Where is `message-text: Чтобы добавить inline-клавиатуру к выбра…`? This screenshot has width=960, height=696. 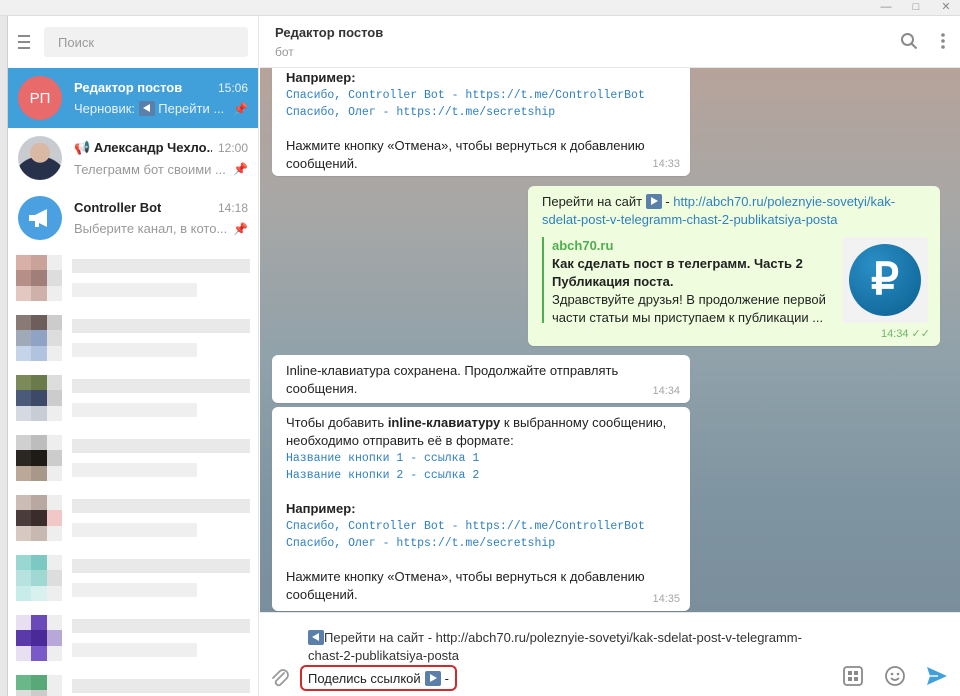 message-text: Чтобы добавить inline-клавиатуру к выбра… is located at coordinates (476, 422).